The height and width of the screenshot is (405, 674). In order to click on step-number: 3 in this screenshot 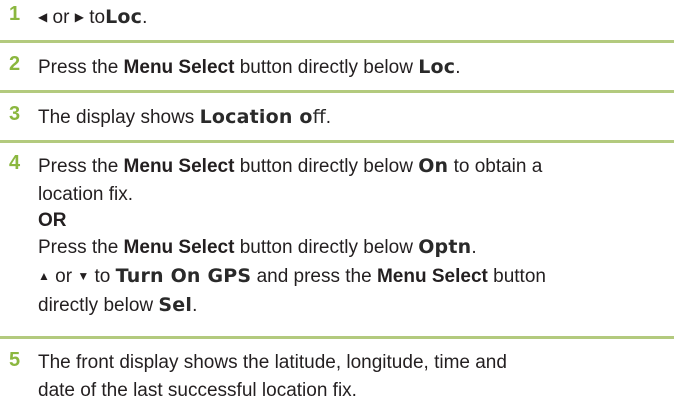, I will do `click(15, 114)`.